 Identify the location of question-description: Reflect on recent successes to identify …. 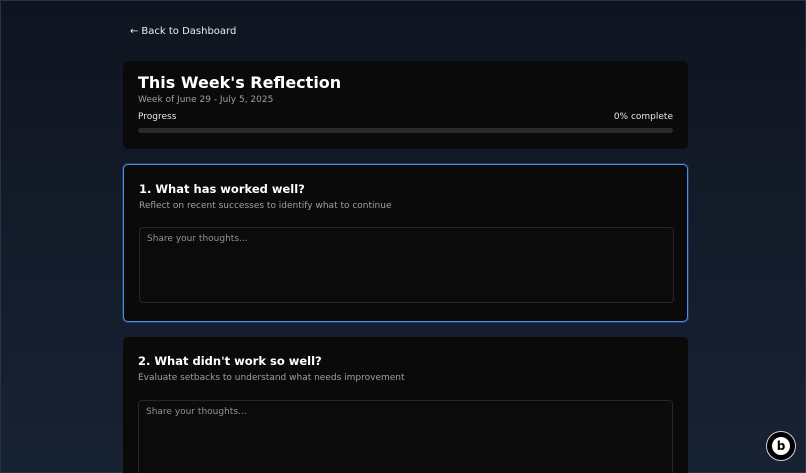
(265, 206).